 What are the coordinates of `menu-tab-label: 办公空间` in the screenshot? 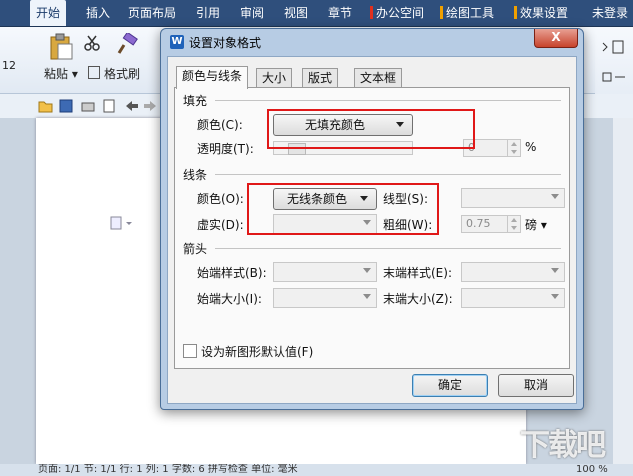 It's located at (400, 13).